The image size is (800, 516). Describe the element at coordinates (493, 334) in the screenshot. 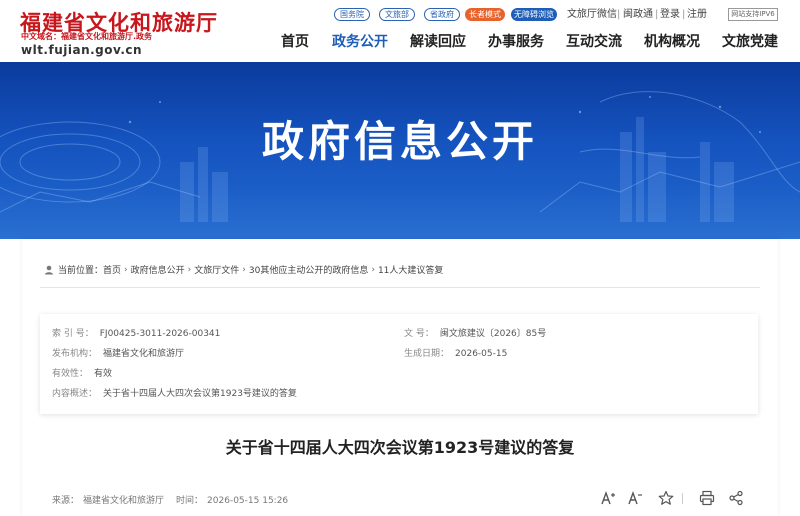

I see `meta-value: 闽文旅建议〔2026〕85号` at that location.